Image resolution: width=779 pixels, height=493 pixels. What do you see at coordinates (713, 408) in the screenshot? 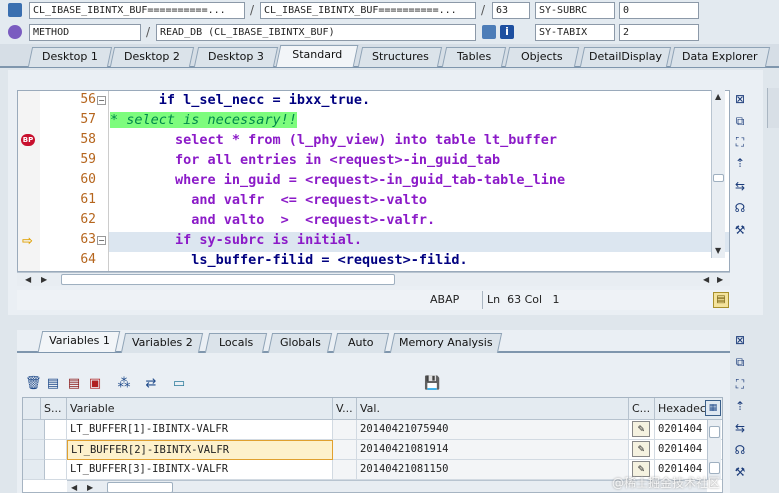
I see `column-settings-icon: ▦` at bounding box center [713, 408].